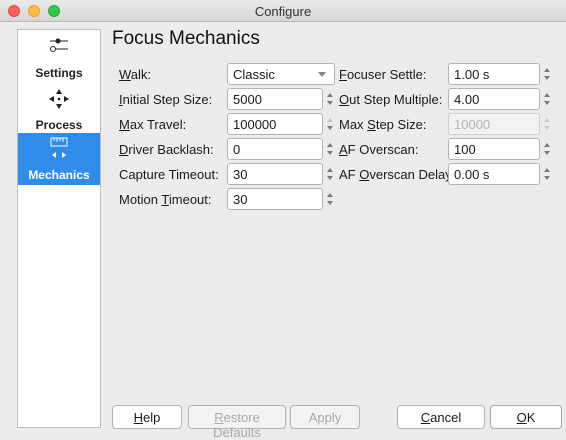 This screenshot has width=566, height=440. I want to click on max-travel-stepper, so click(330, 124).